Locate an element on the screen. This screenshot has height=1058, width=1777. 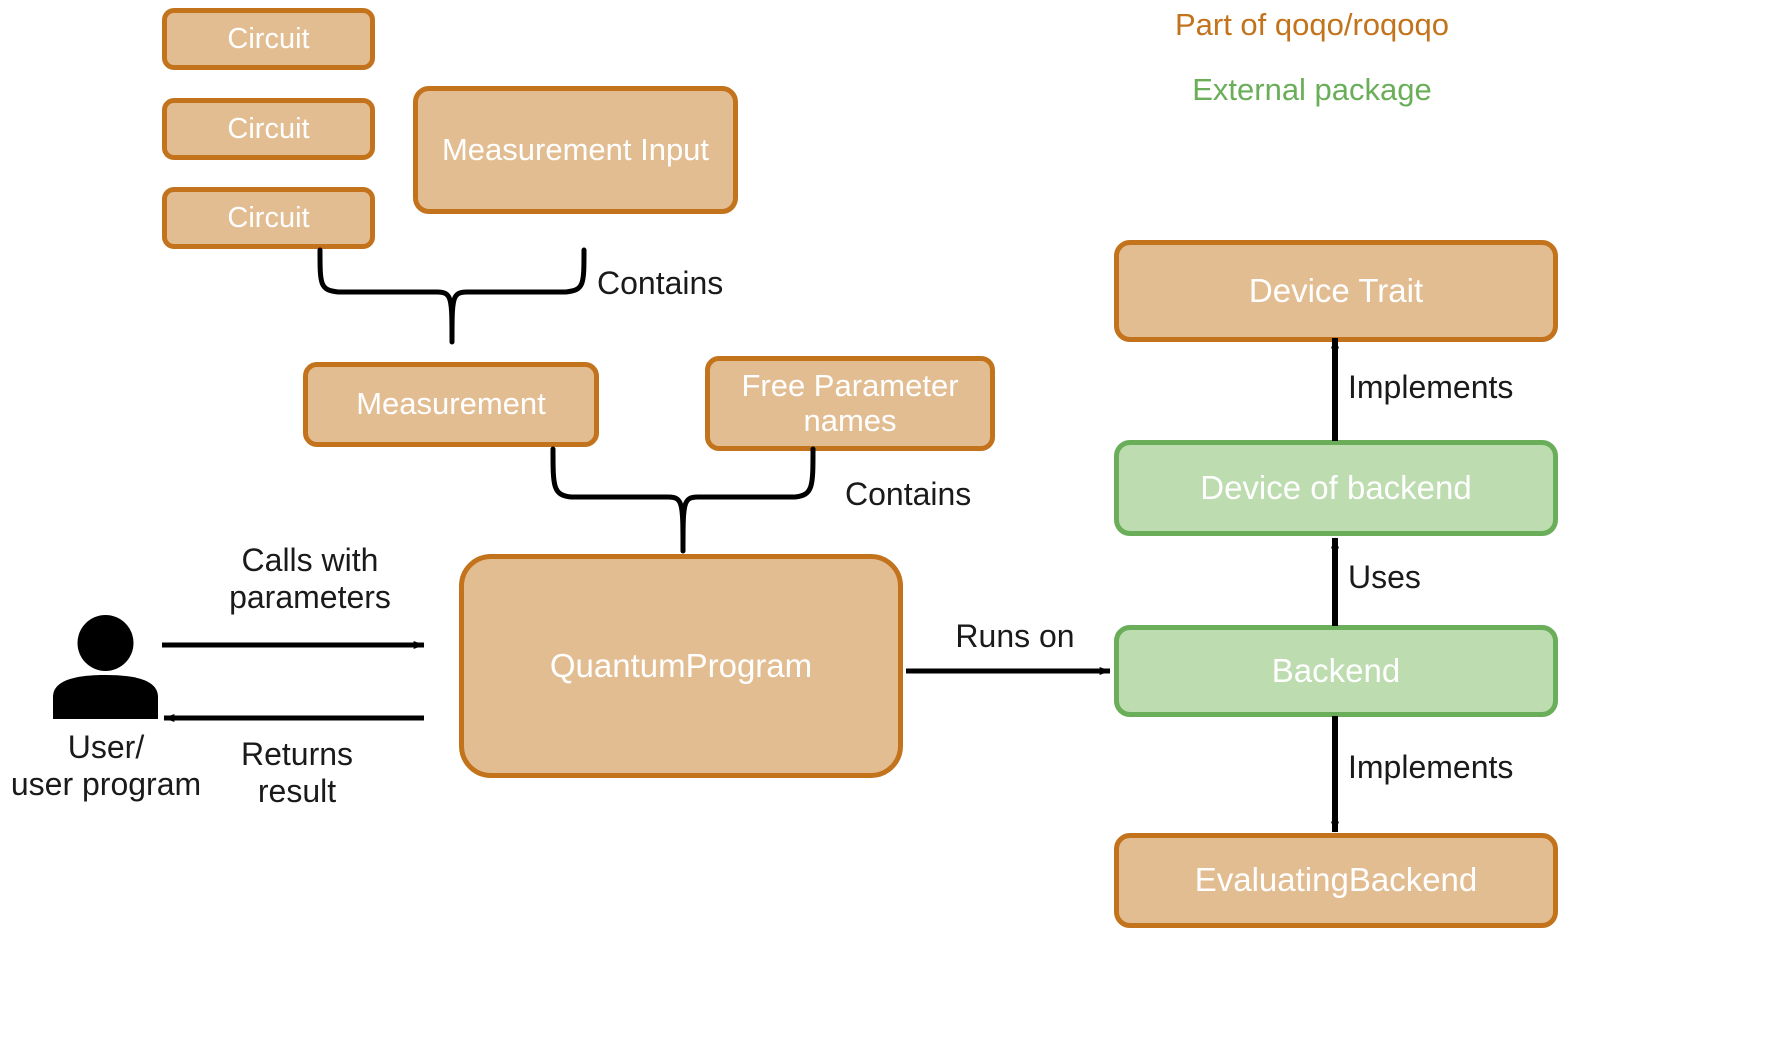
node-device-trait: Device Trait is located at coordinates (1336, 291).